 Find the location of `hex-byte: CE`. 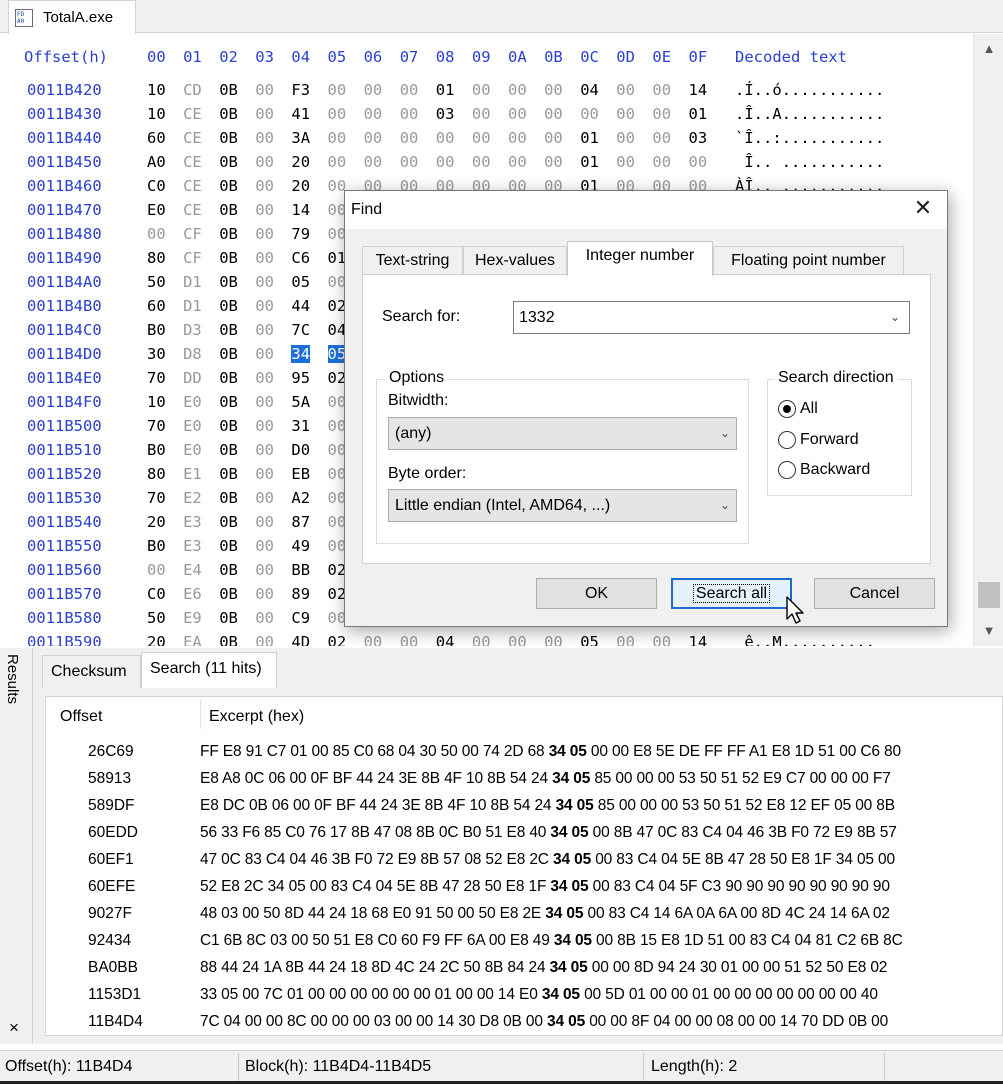

hex-byte: CE is located at coordinates (192, 162).